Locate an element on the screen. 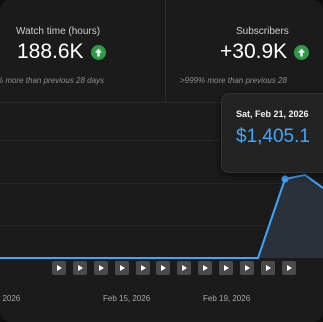 Image resolution: width=323 pixels, height=322 pixels. chart-tooltip: Sat, Feb 21, 2026 $1,405.1 is located at coordinates (272, 133).